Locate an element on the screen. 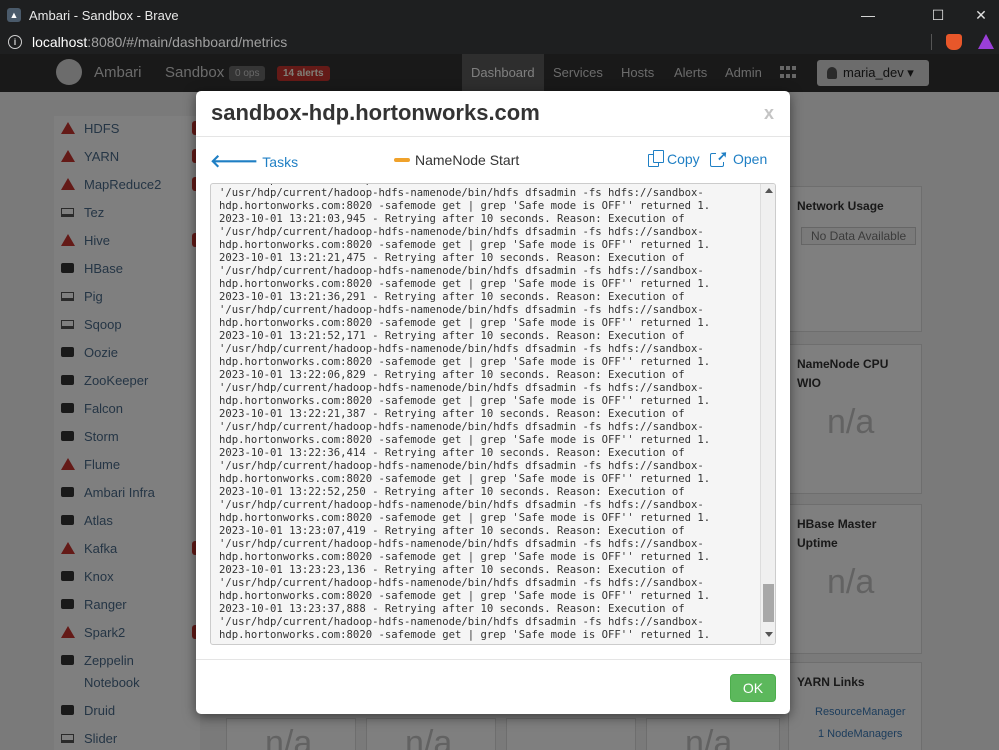 The height and width of the screenshot is (750, 999). log-scrollbar is located at coordinates (767, 414).